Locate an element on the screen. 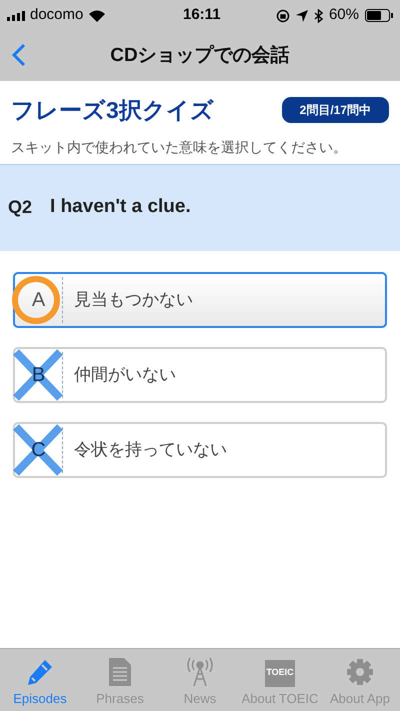 The image size is (400, 711). option-text: 見当もつかない is located at coordinates (133, 299).